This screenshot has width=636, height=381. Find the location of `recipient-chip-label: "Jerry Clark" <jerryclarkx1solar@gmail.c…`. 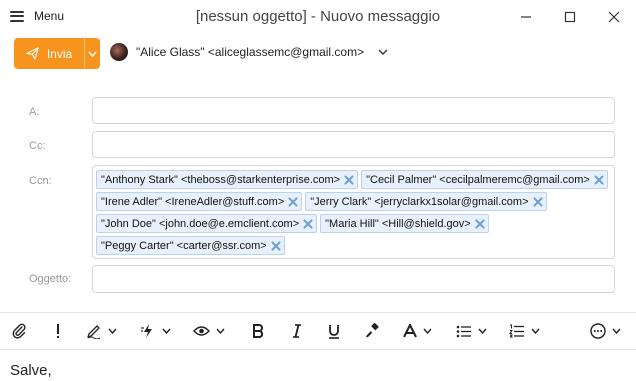

recipient-chip-label: "Jerry Clark" <jerryclarkx1solar@gmail.c… is located at coordinates (419, 201).